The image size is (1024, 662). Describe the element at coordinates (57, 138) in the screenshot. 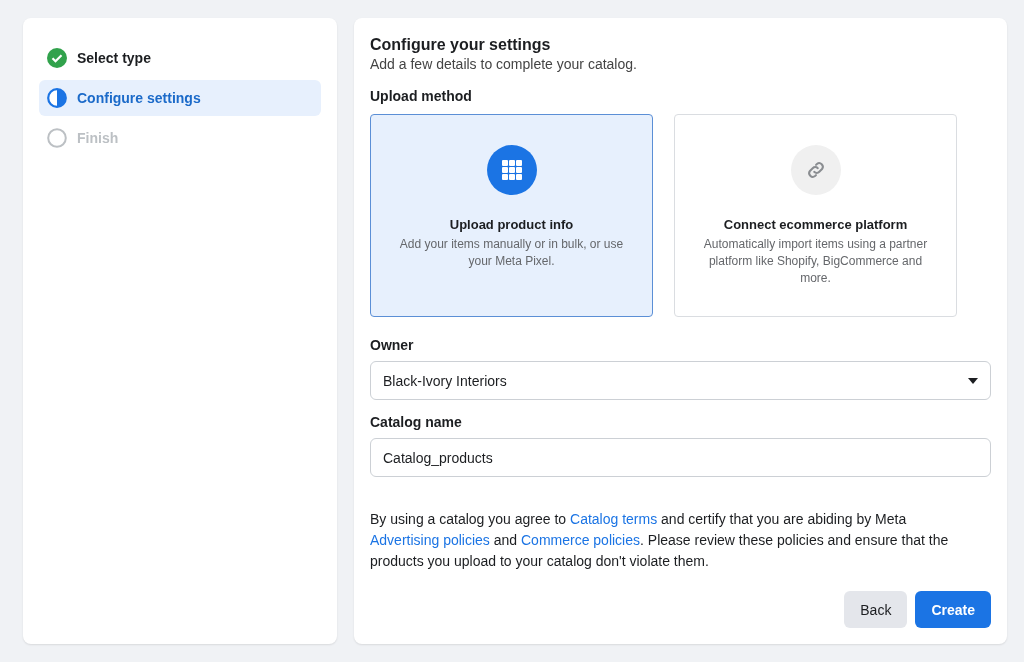

I see `empty-circle-icon` at that location.